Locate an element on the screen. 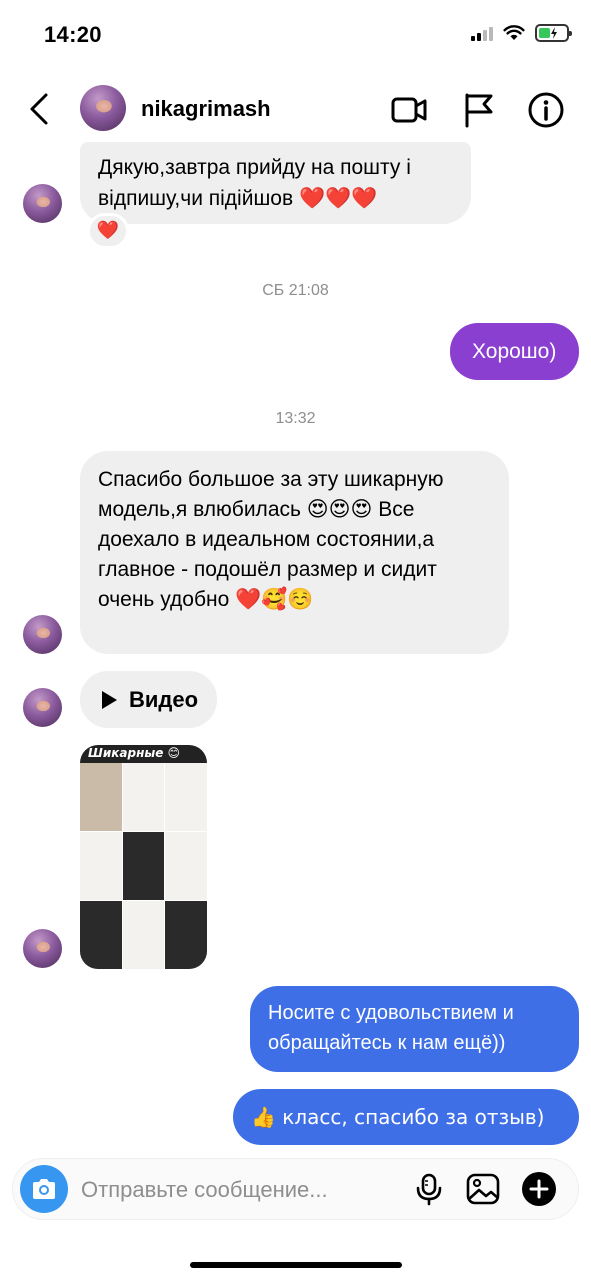  video-label: Видео is located at coordinates (164, 699).